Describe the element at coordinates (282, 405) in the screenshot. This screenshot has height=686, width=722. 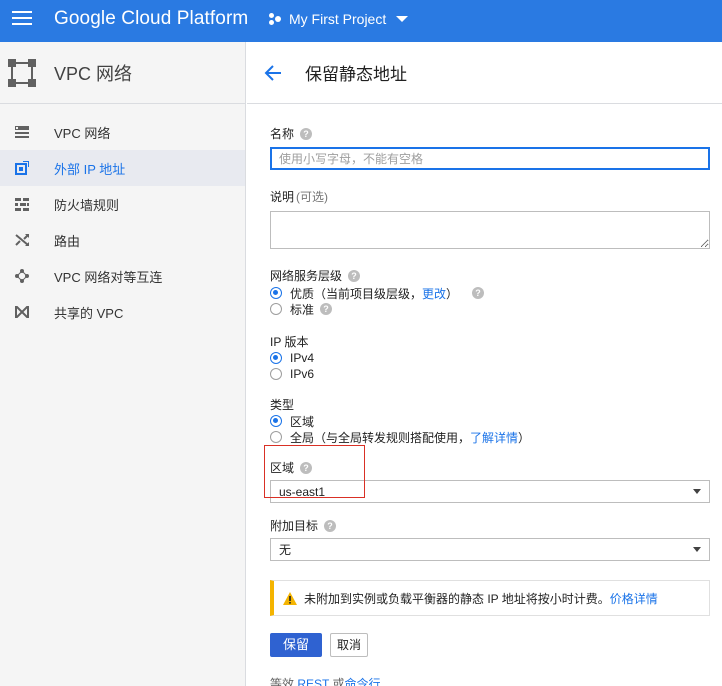
I see `type-label: 类型` at that location.